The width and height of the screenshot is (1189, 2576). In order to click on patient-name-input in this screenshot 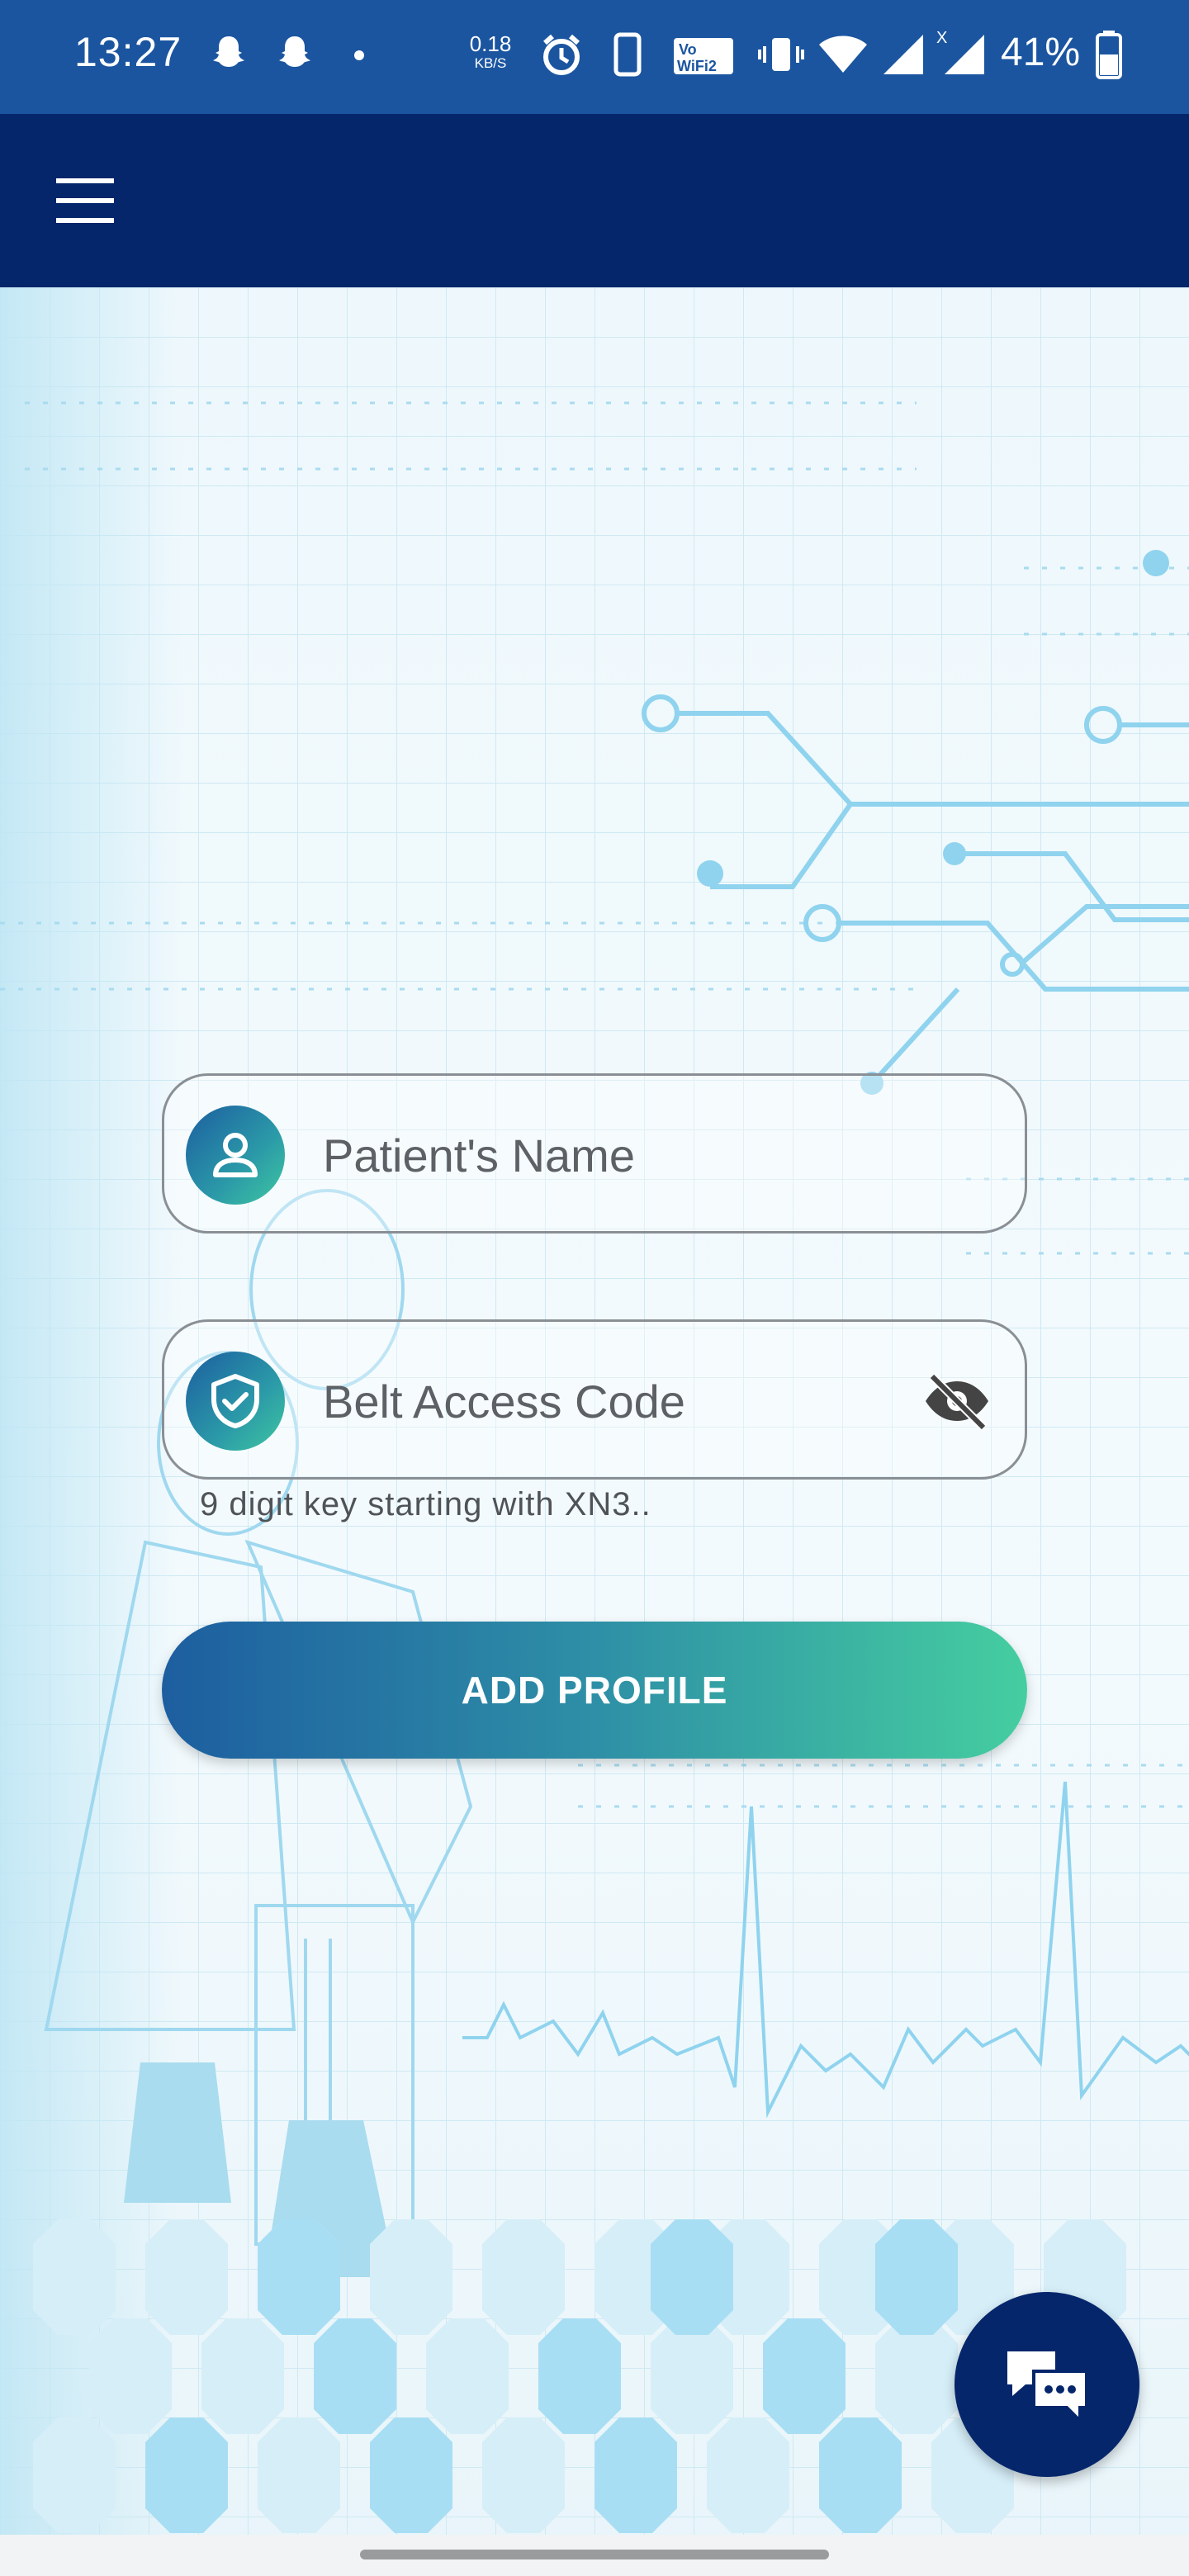, I will do `click(603, 1155)`.